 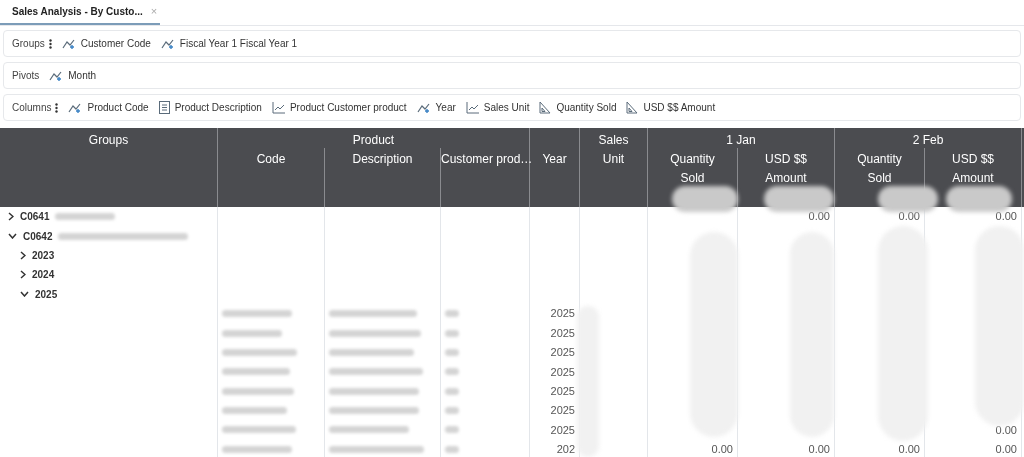 I want to click on bar-label: Columns, so click(x=32, y=108).